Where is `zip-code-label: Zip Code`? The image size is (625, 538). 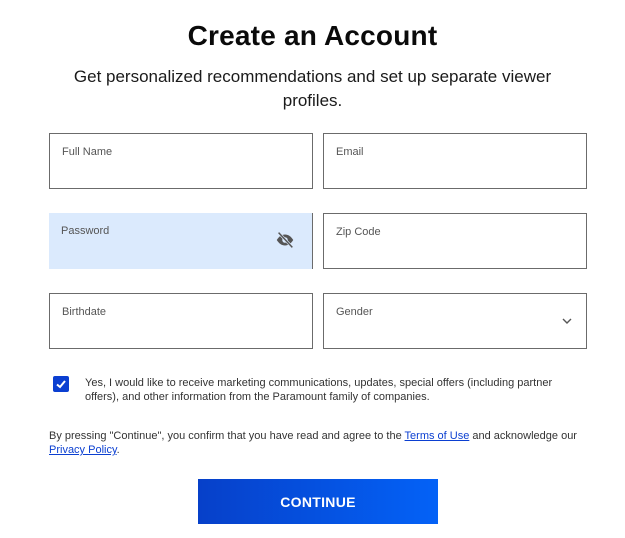 zip-code-label: Zip Code is located at coordinates (358, 232).